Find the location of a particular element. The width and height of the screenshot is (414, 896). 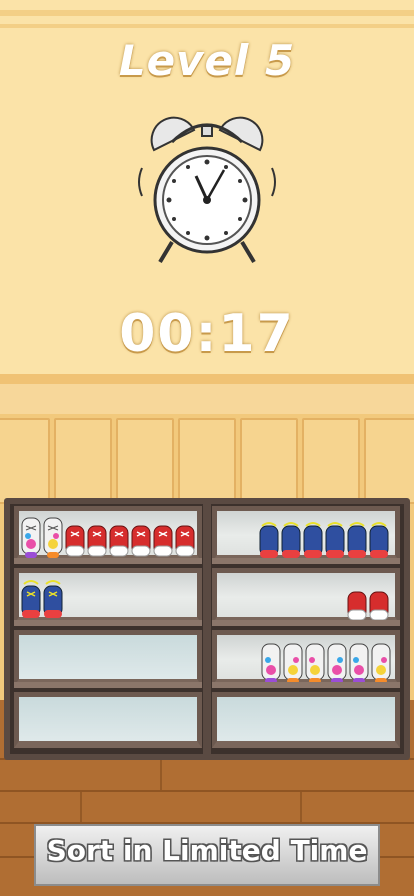

shelf-right-2-shoes is located at coordinates (368, 605).